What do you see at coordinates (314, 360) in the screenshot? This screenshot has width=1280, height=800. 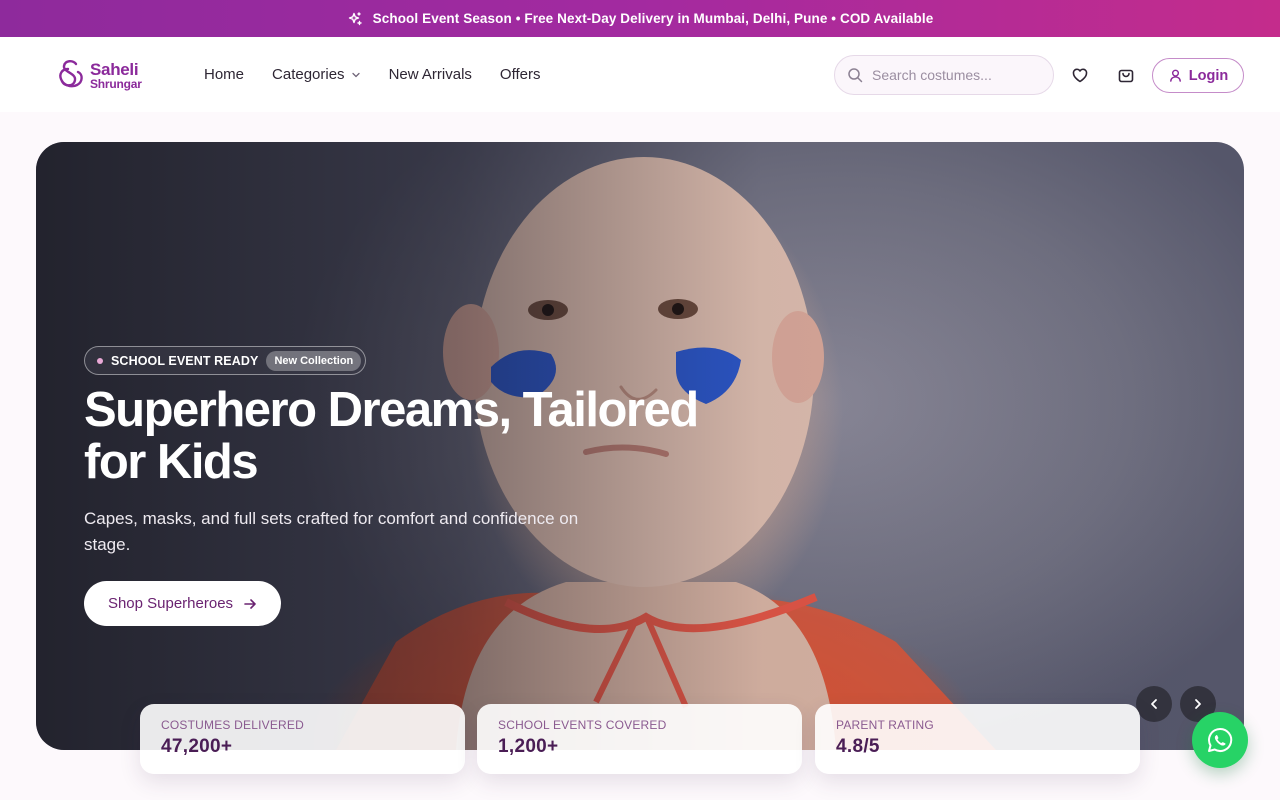 I see `badge-pill: New Collection` at bounding box center [314, 360].